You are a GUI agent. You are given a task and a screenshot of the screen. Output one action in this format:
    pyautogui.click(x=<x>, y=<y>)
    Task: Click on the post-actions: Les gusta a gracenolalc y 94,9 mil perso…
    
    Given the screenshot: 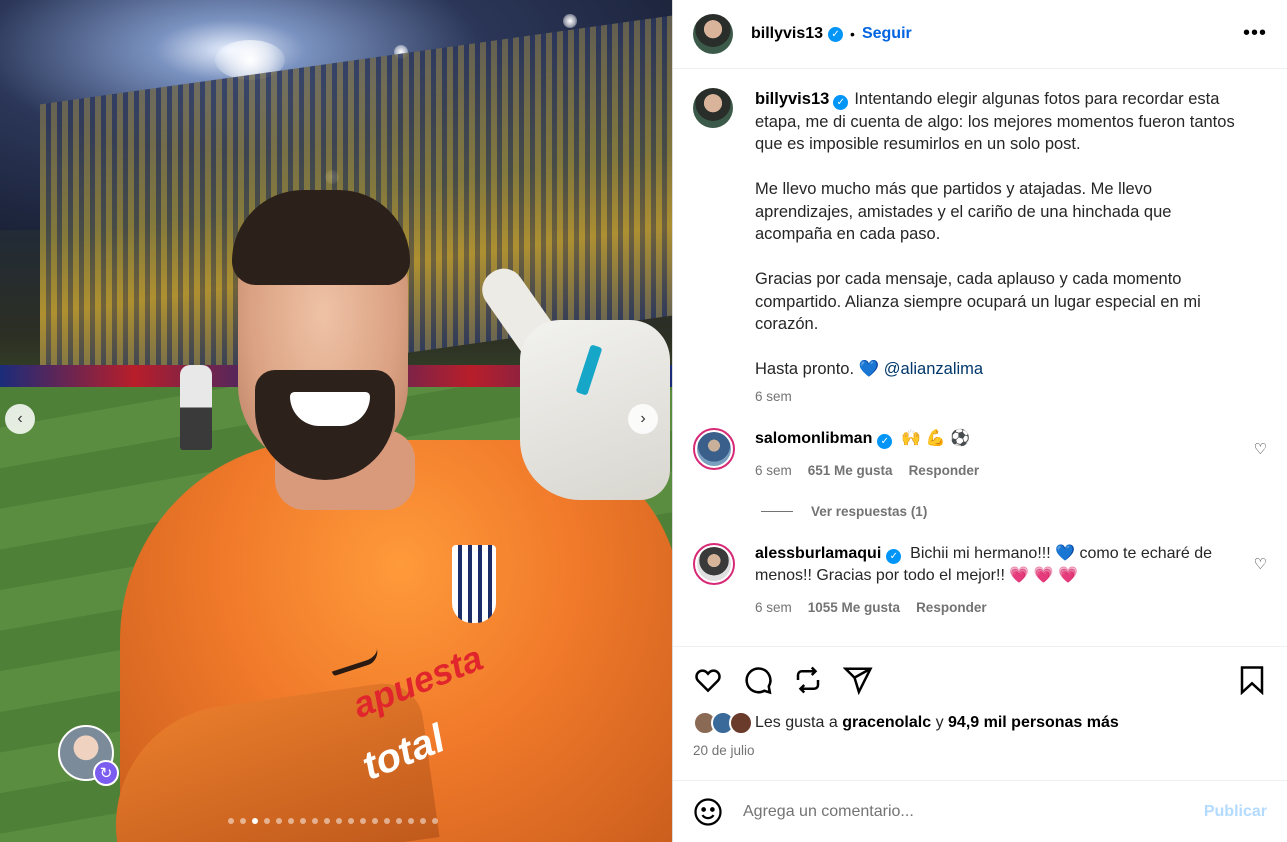 What is the action you would take?
    pyautogui.click(x=980, y=702)
    